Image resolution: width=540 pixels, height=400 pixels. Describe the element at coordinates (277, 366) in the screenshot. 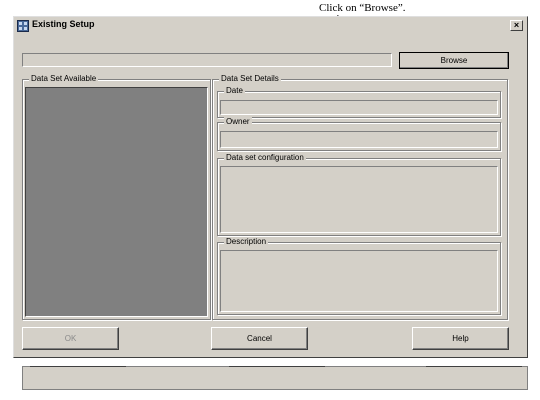

I see `strip-divider-middle` at that location.